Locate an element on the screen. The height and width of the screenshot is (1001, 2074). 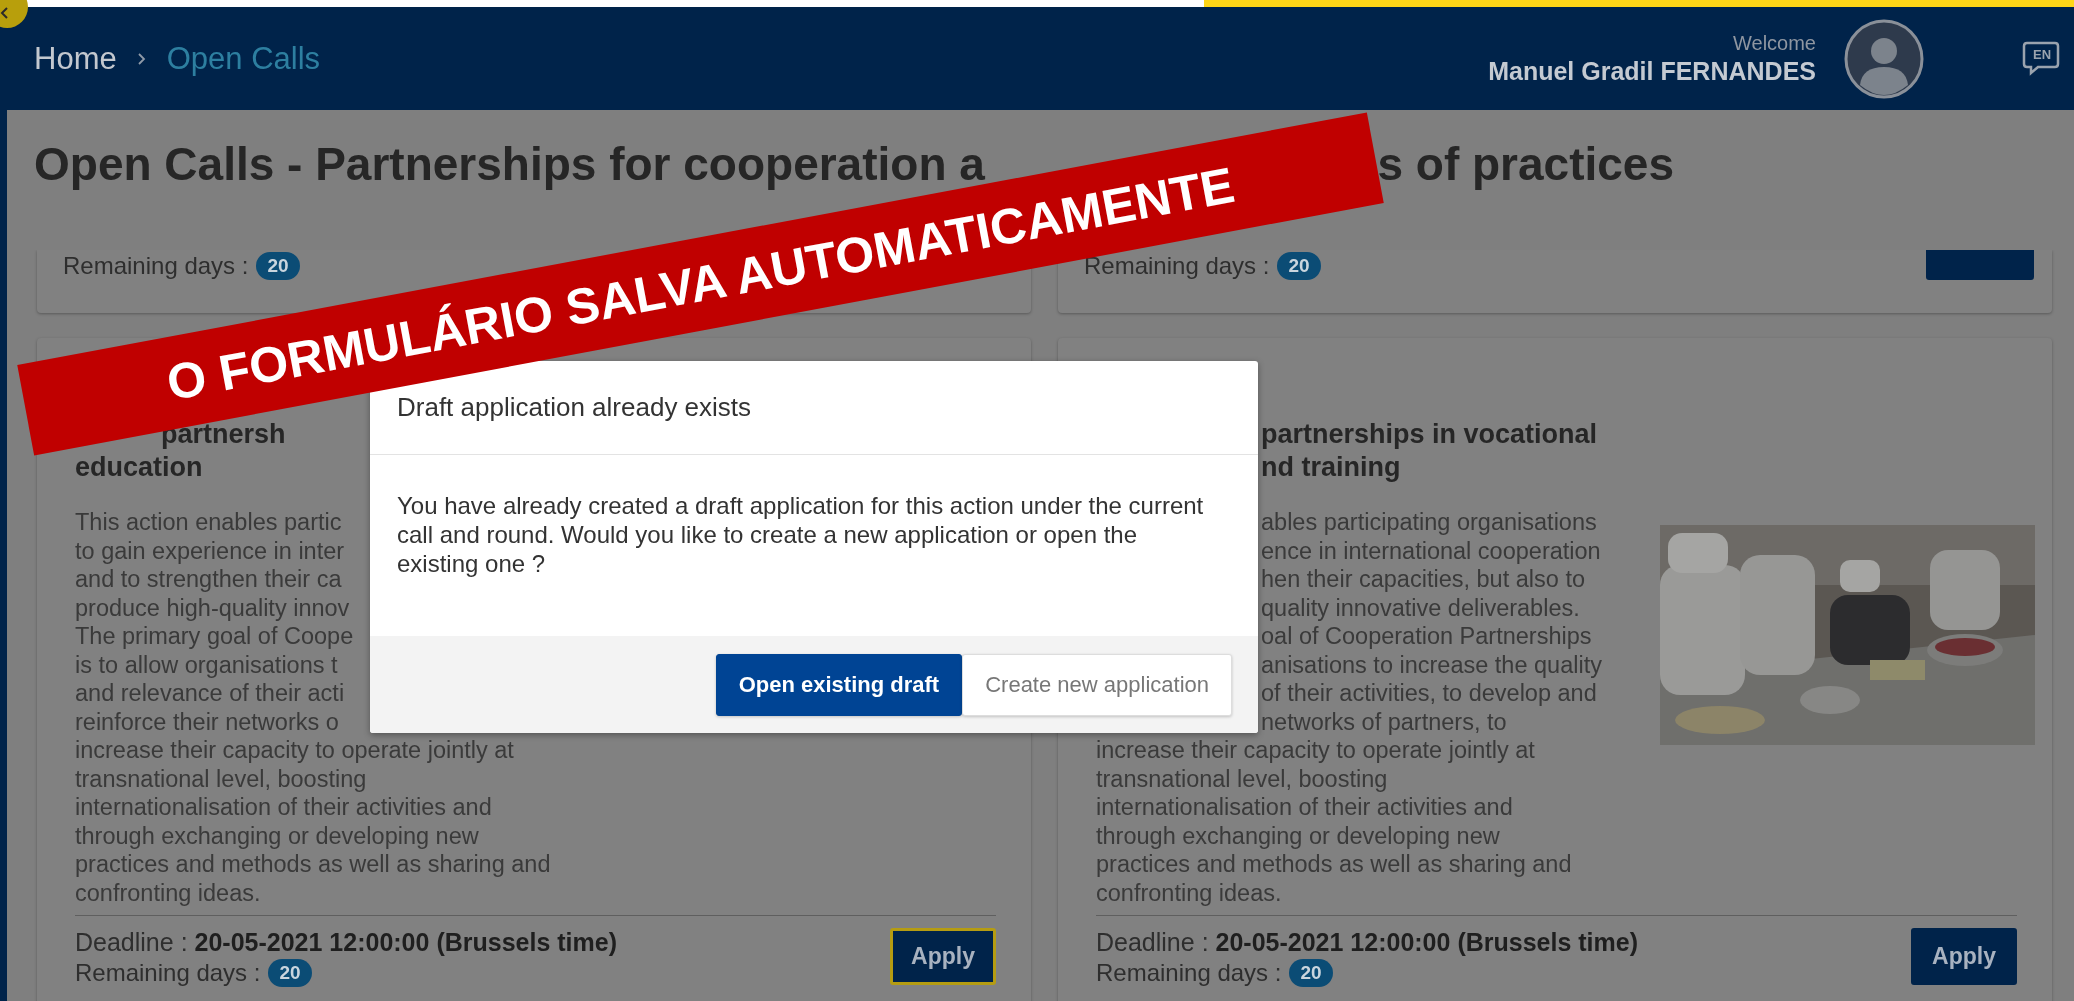
description-line: oal of Cooperation Partnerships is located at coordinates (1426, 636).